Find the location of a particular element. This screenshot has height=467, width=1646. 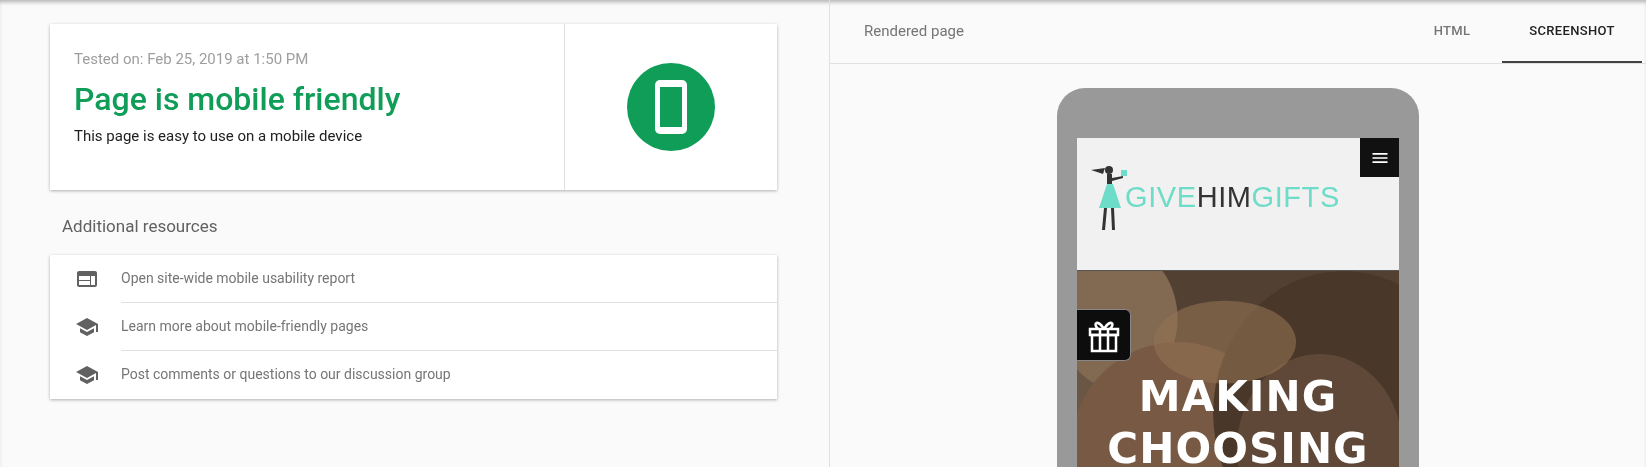

tab: HTML is located at coordinates (1452, 31).